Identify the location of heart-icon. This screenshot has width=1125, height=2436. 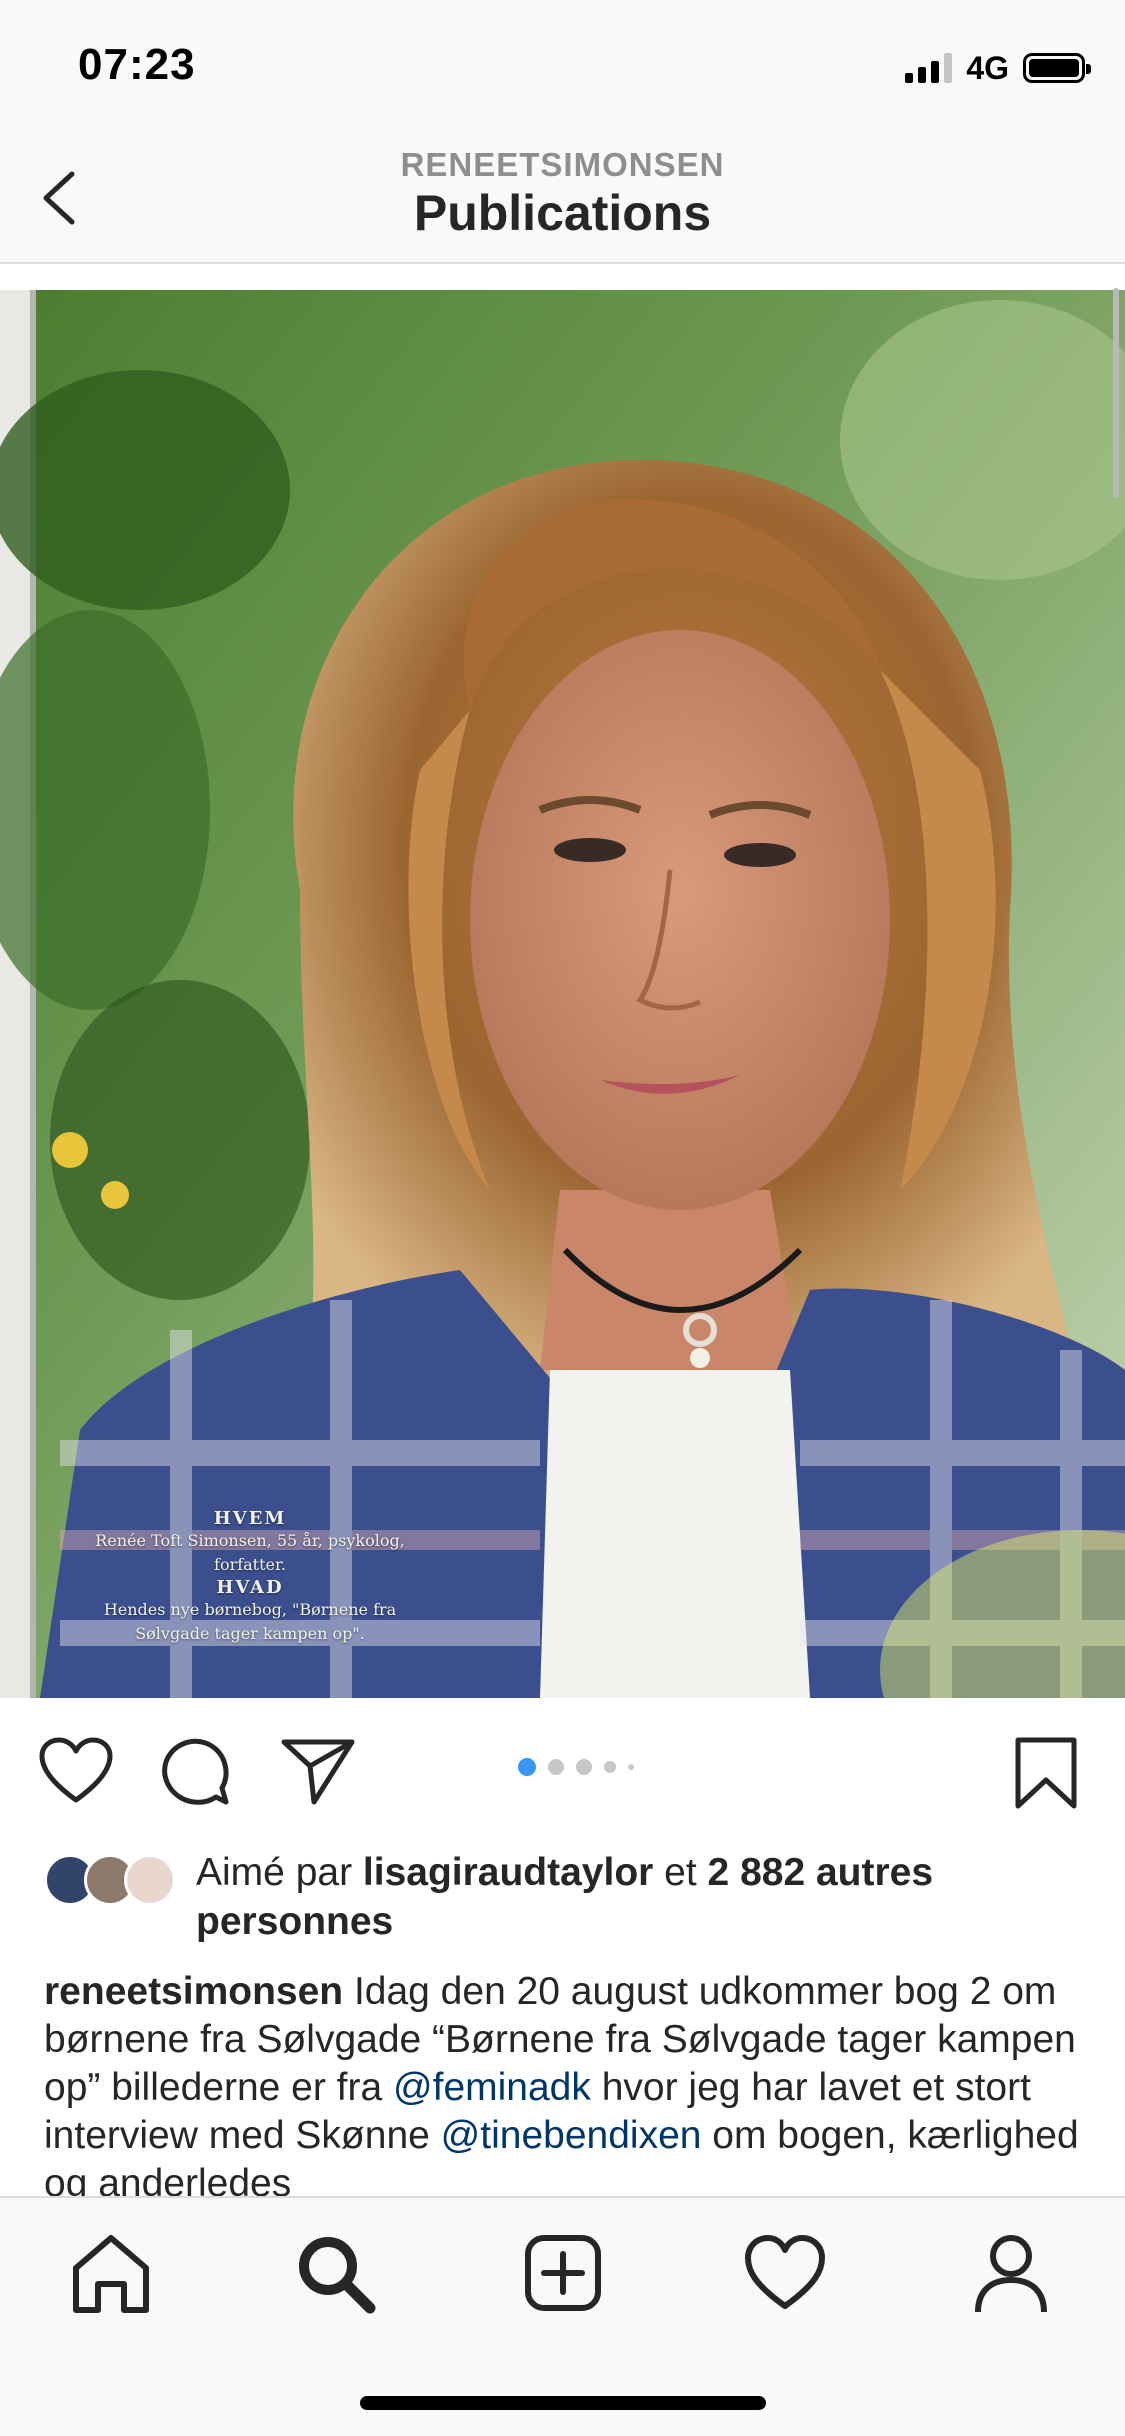
(76, 1770).